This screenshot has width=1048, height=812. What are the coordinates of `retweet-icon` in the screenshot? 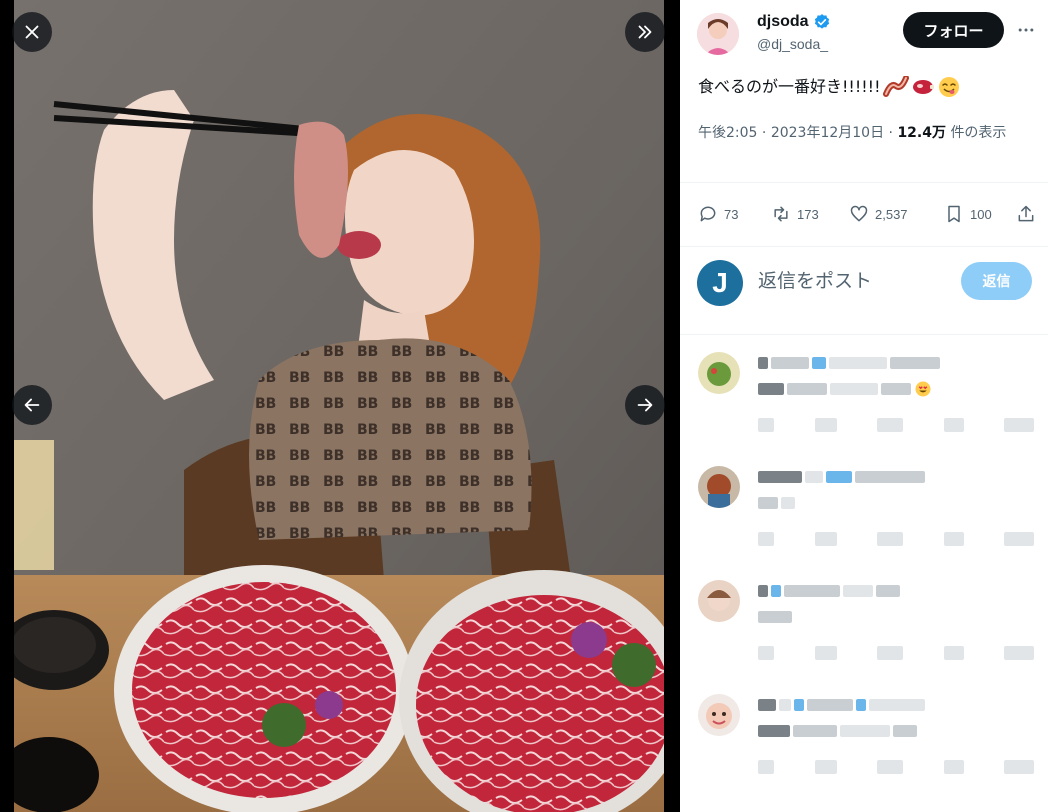 It's located at (781, 214).